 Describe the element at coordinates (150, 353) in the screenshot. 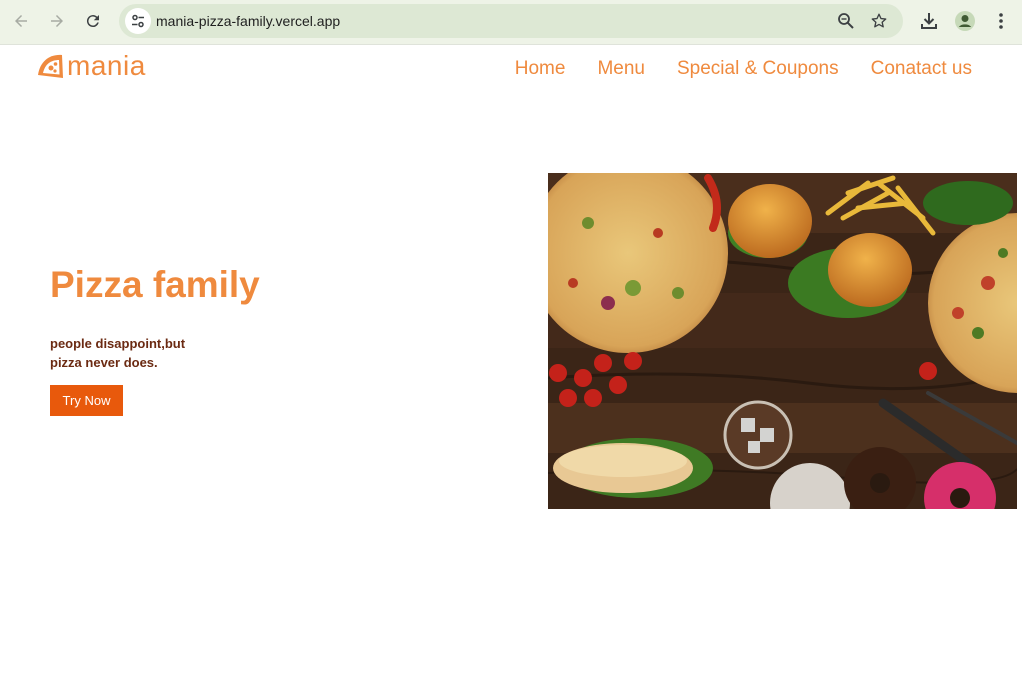

I see `hero-tagline: people disappoint,but pizza never does.` at that location.